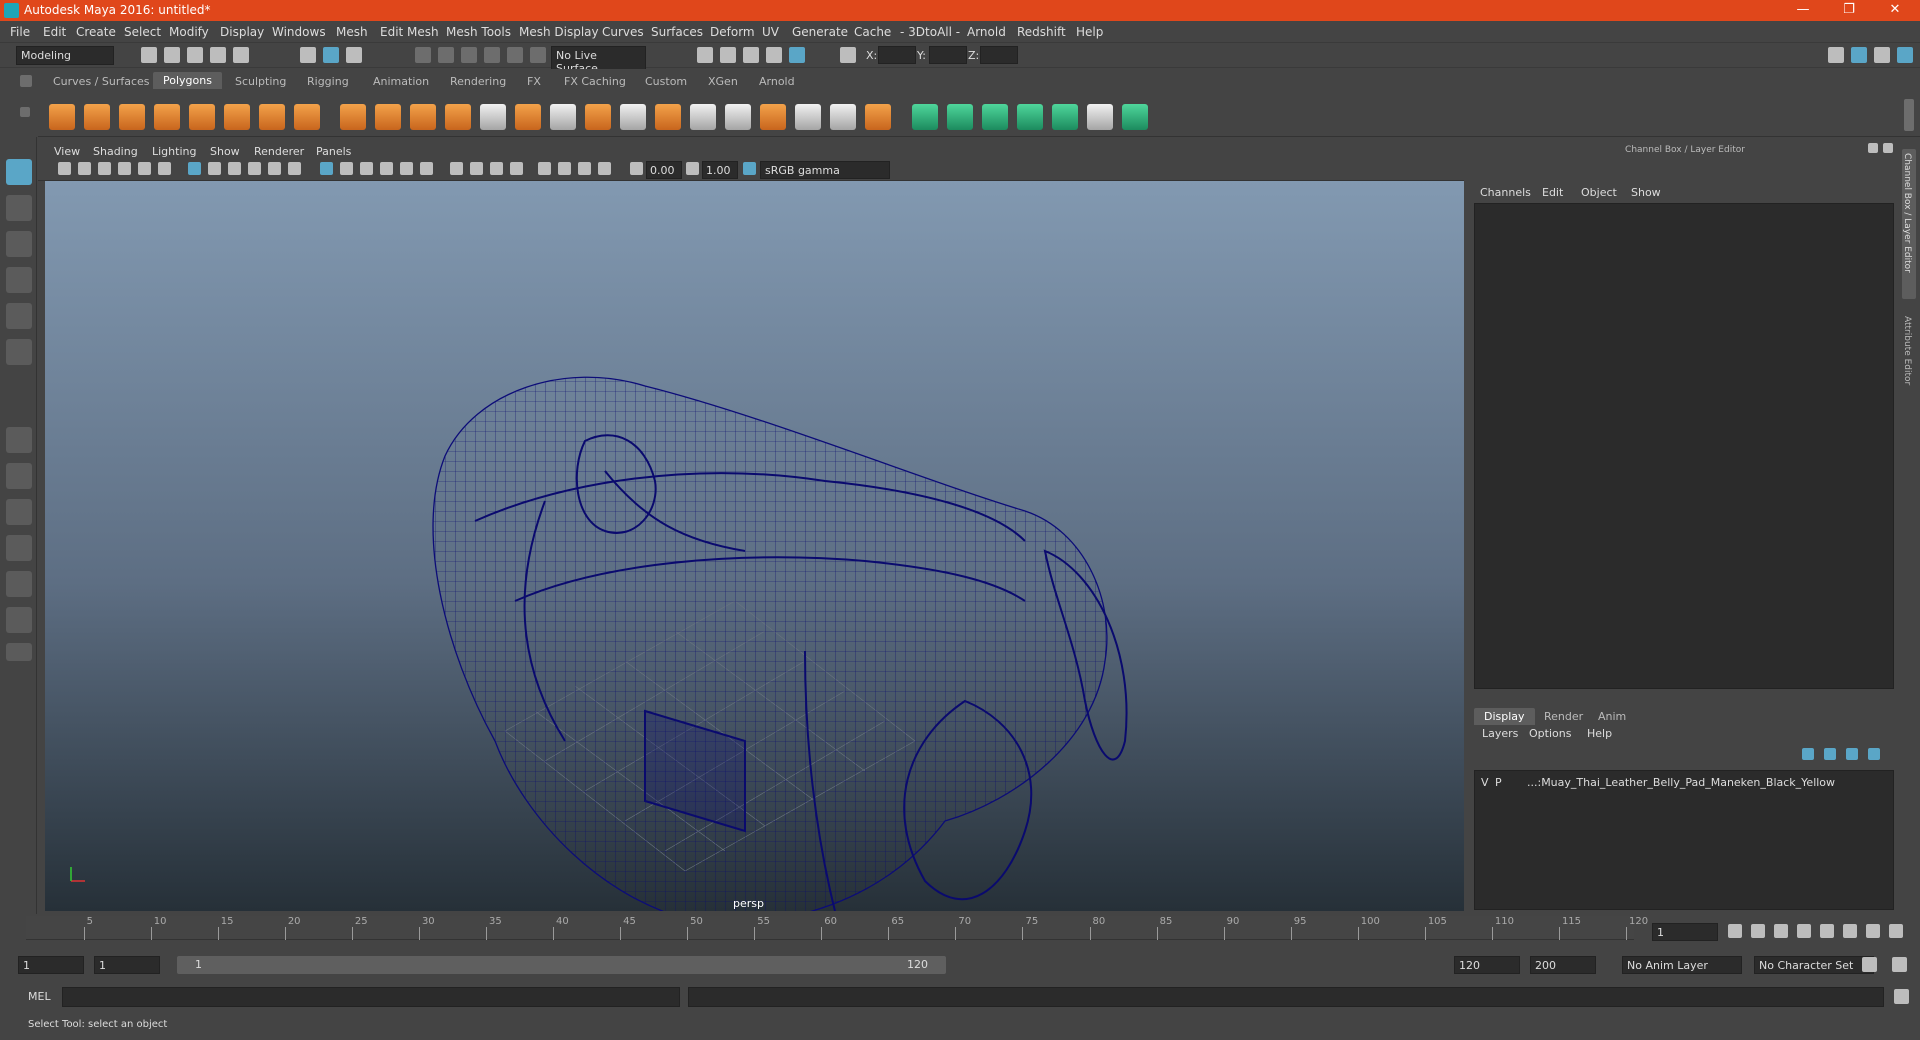 This screenshot has width=1920, height=1040. I want to click on go-to-start-icon, so click(1735, 931).